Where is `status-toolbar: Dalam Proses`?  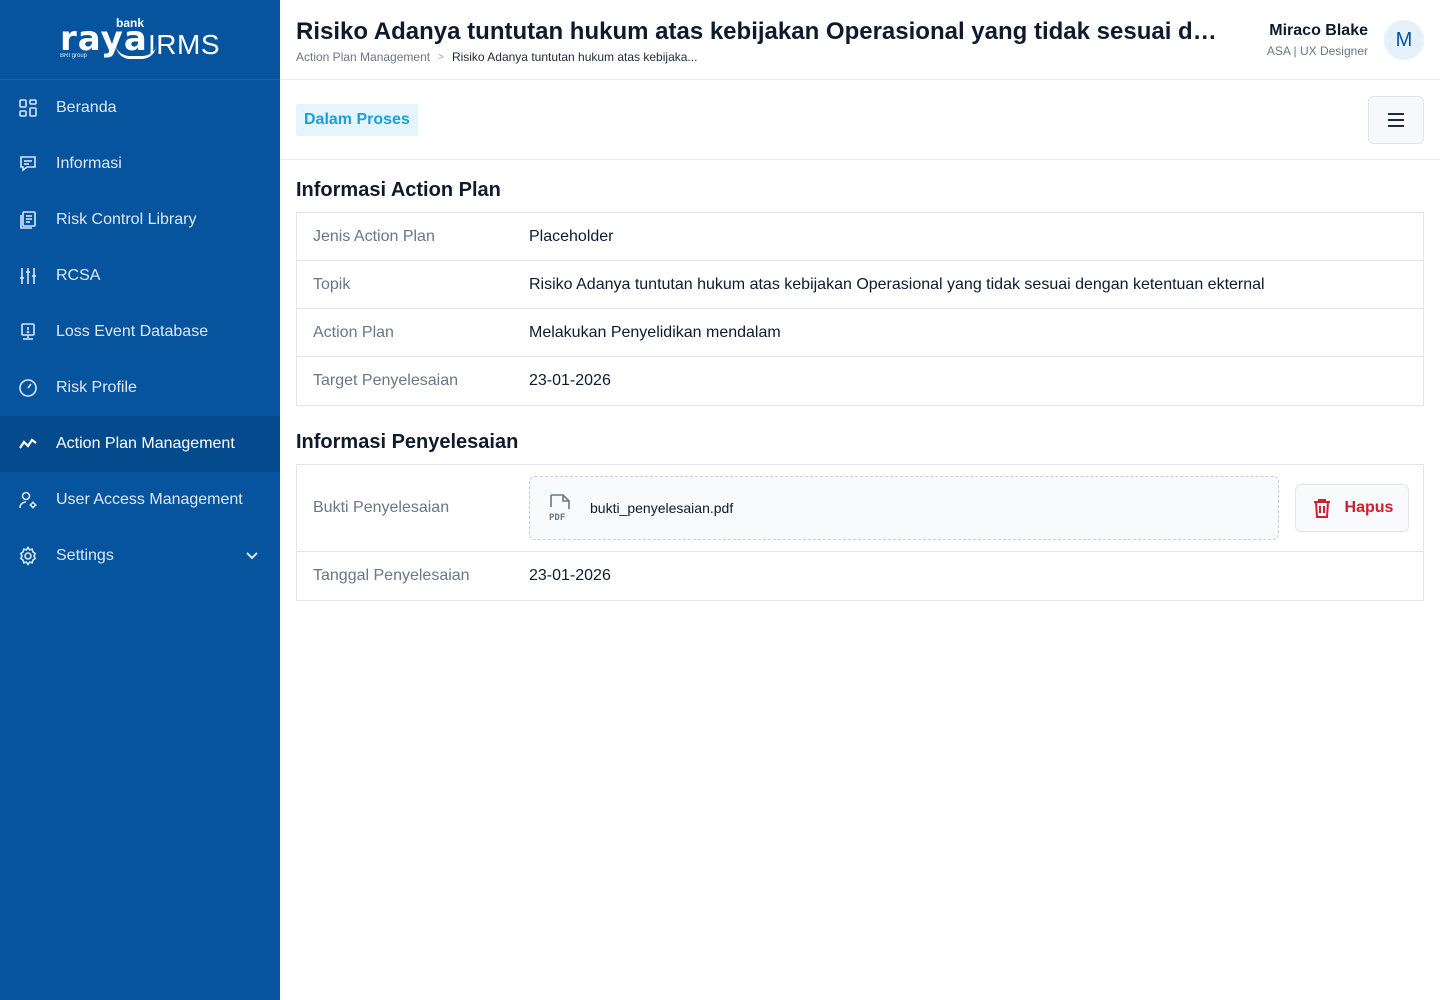 status-toolbar: Dalam Proses is located at coordinates (860, 120).